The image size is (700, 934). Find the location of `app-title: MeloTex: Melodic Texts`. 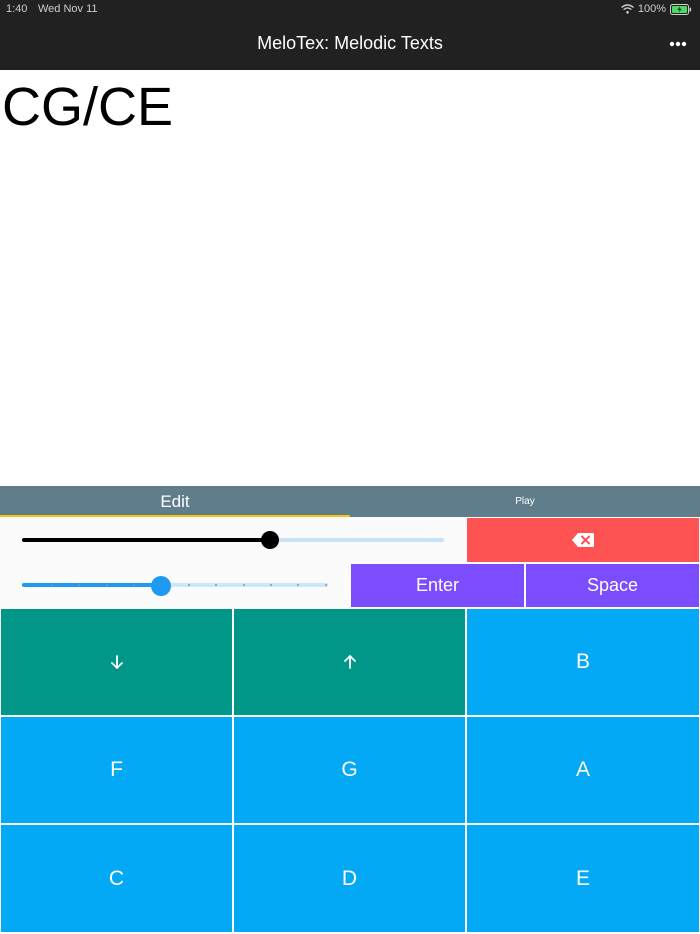

app-title: MeloTex: Melodic Texts is located at coordinates (350, 43).